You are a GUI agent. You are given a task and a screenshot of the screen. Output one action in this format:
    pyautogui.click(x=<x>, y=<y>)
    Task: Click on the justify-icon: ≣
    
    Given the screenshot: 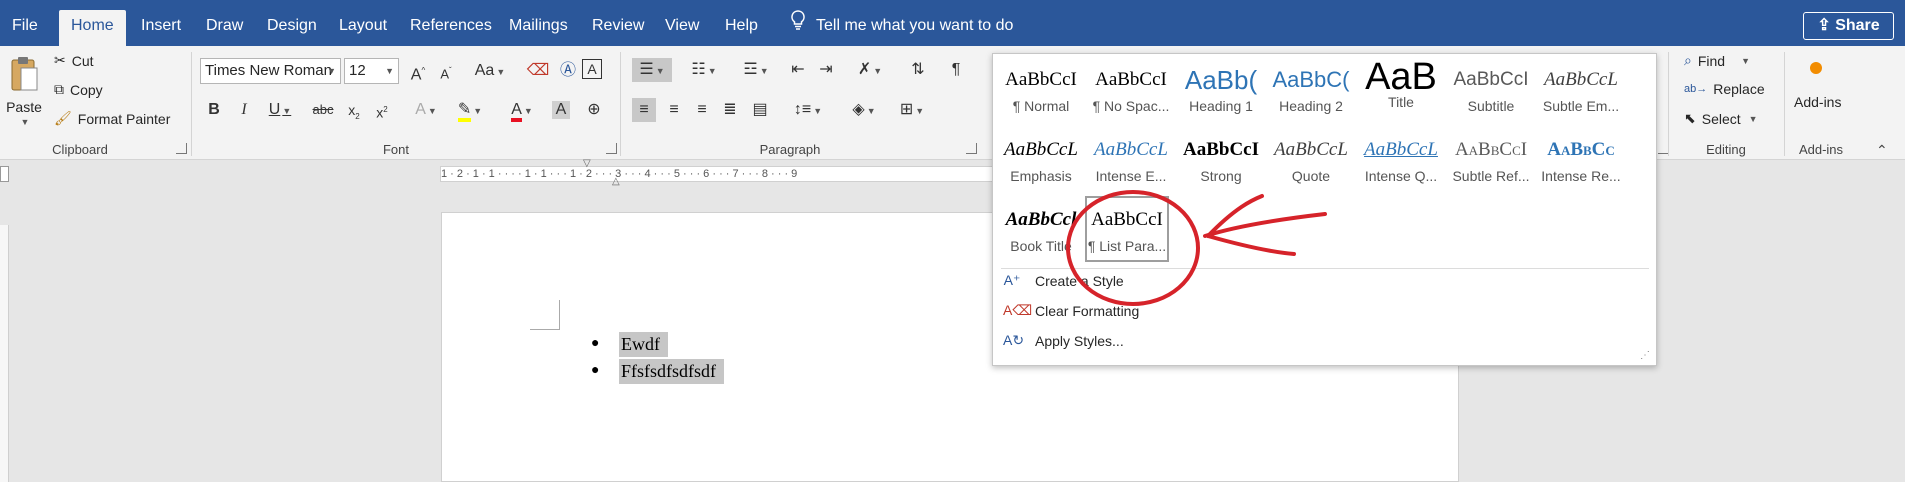 What is the action you would take?
    pyautogui.click(x=730, y=110)
    